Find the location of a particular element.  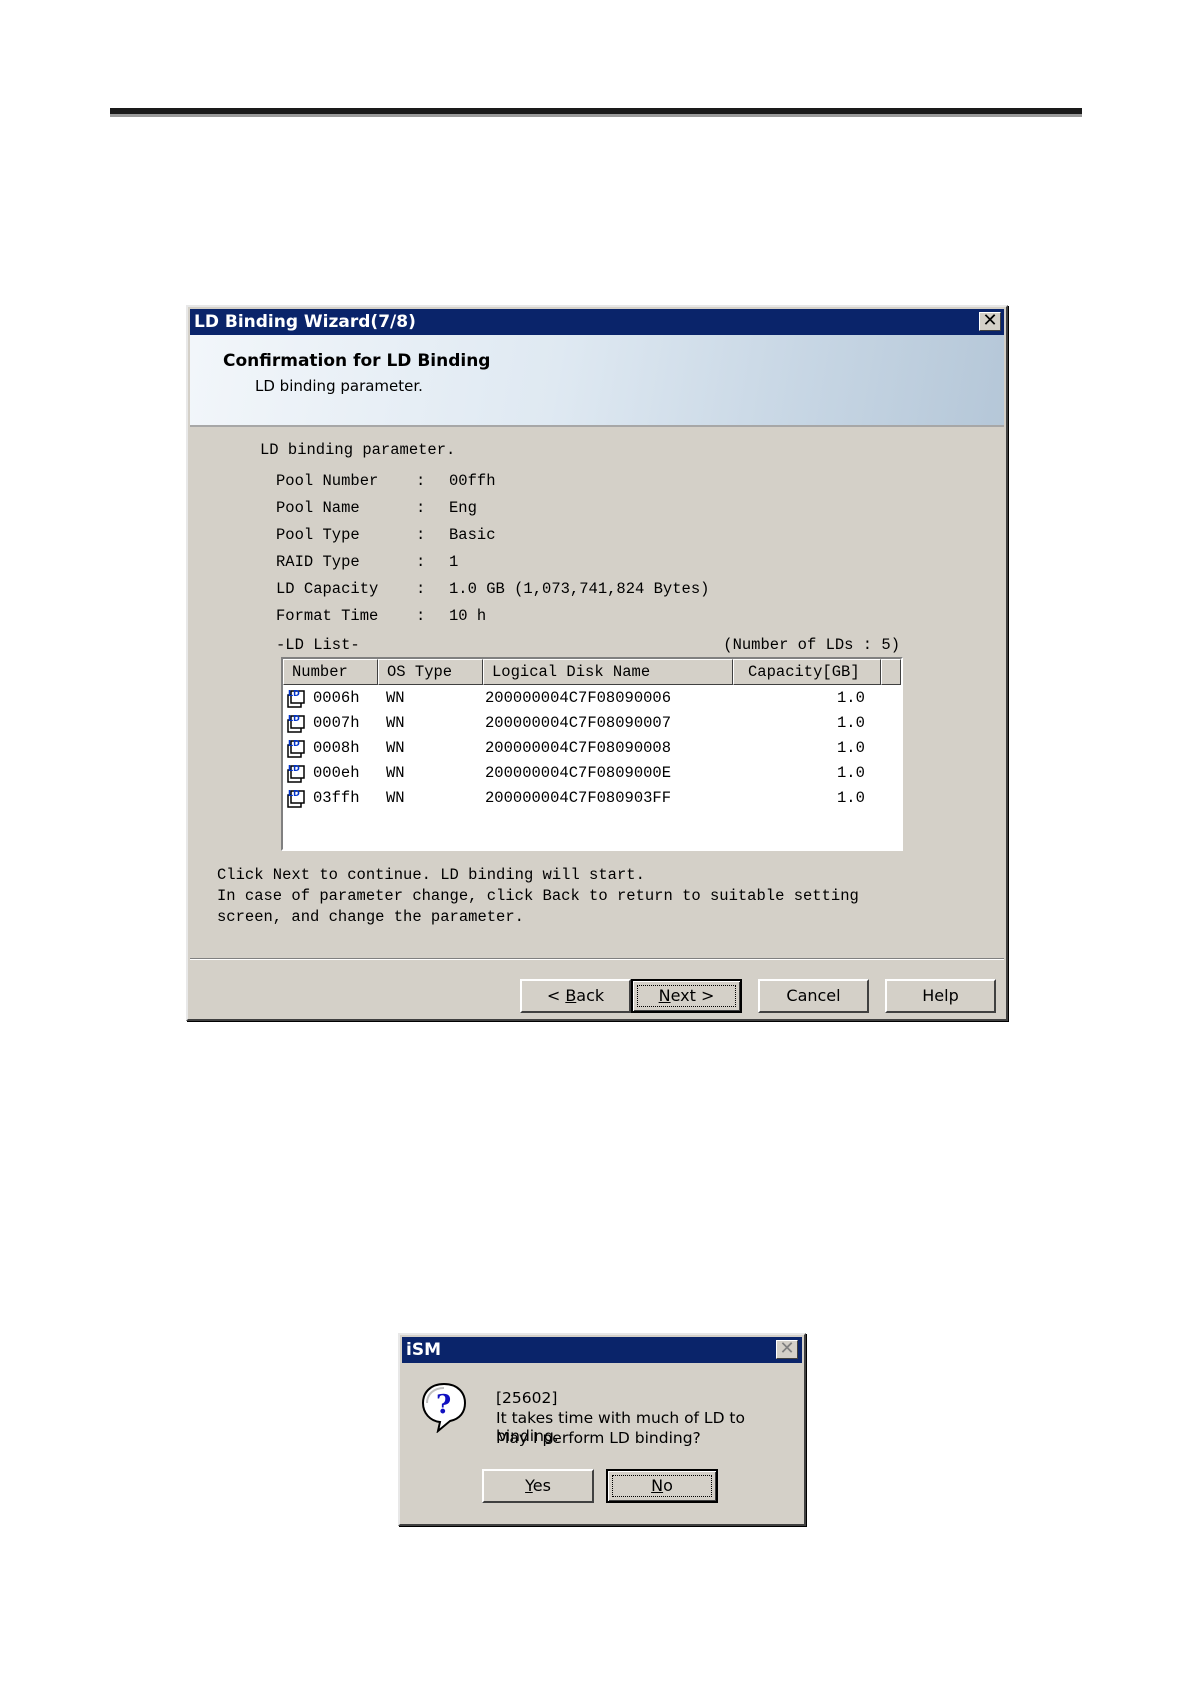

back-button: < Back is located at coordinates (575, 996).